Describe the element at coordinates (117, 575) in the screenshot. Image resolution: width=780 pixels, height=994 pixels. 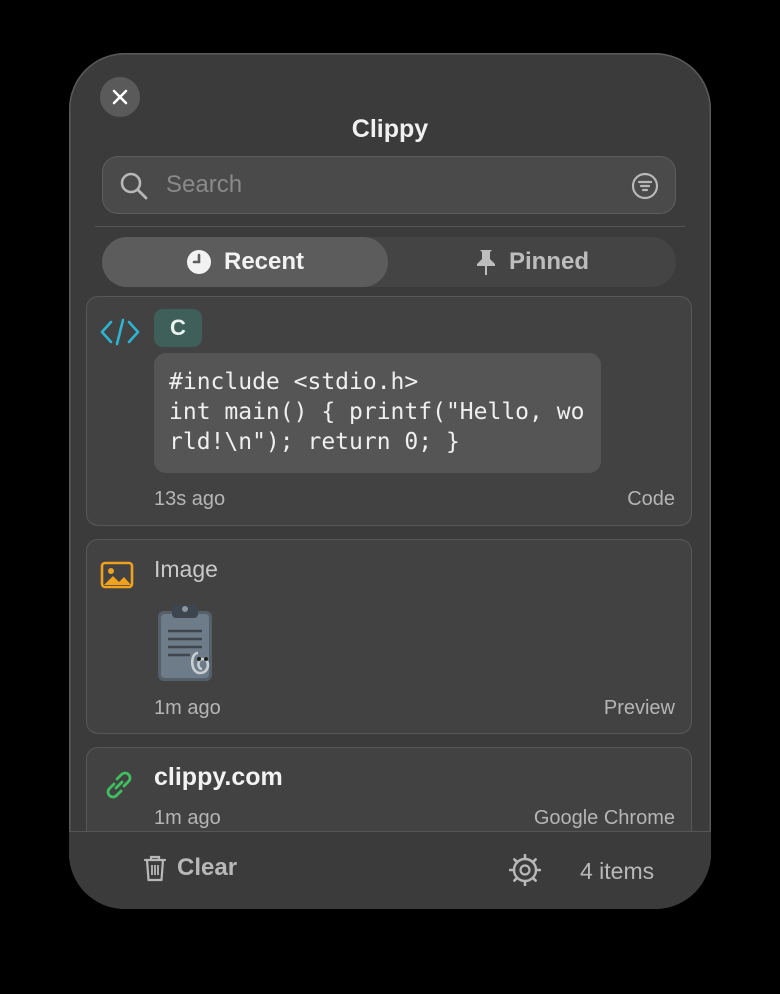
I see `image-icon` at that location.